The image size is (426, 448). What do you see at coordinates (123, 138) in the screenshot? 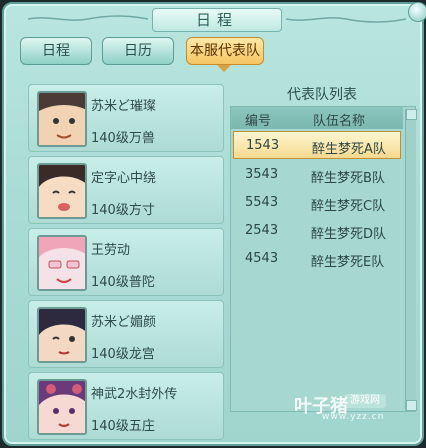
I see `member-level: 140级万兽` at bounding box center [123, 138].